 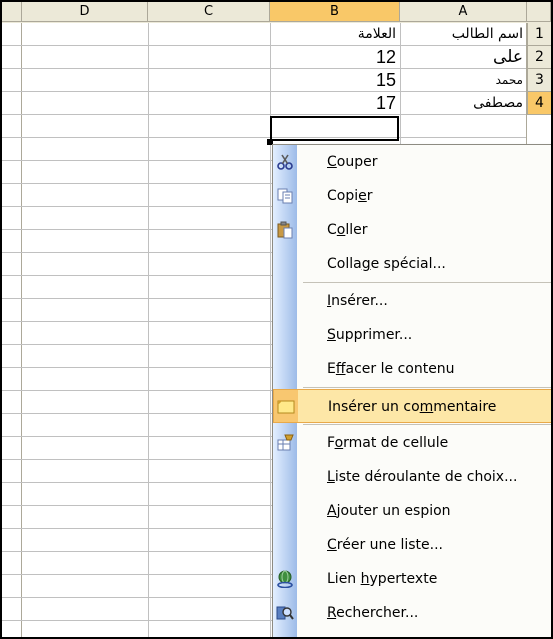 What do you see at coordinates (539, 80) in the screenshot?
I see `row-header-3: 3` at bounding box center [539, 80].